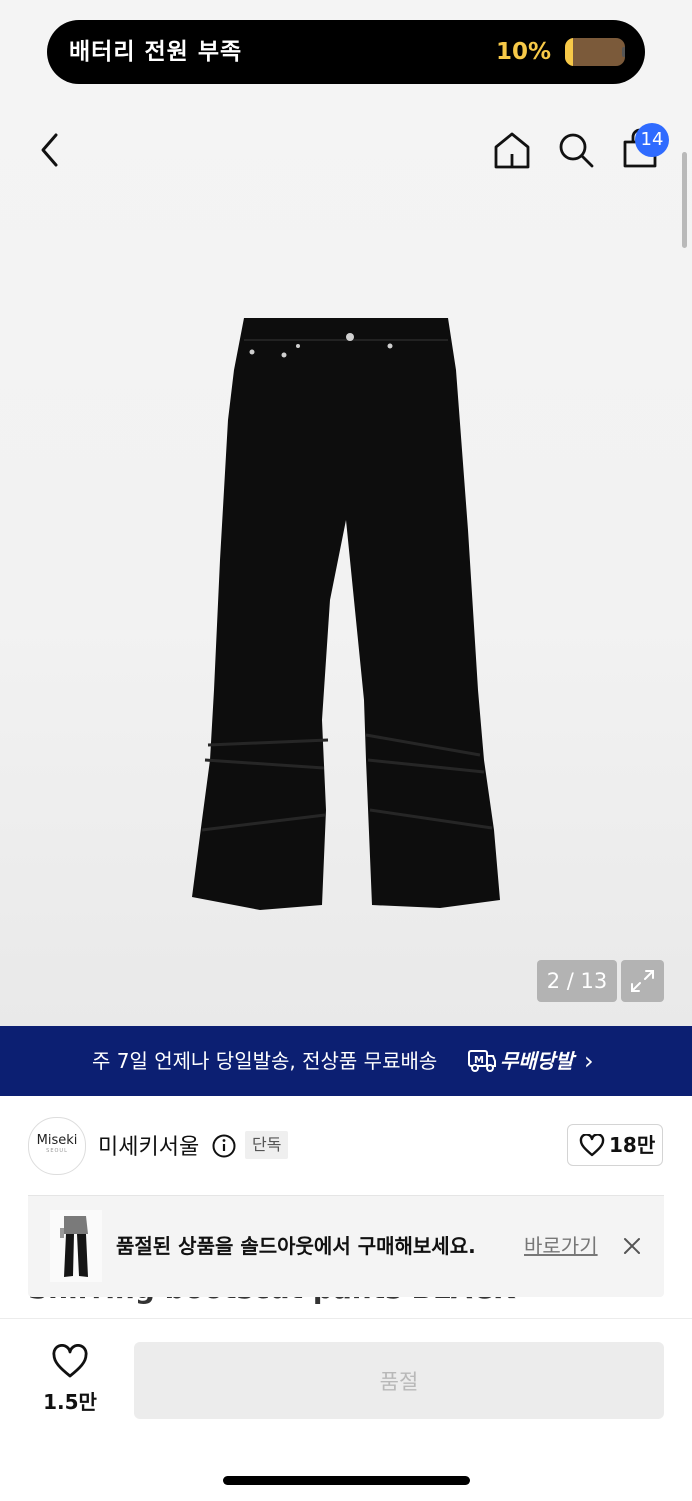 This screenshot has height=1501, width=692. Describe the element at coordinates (561, 1246) in the screenshot. I see `go-to-soldout-link: 바로가기` at that location.